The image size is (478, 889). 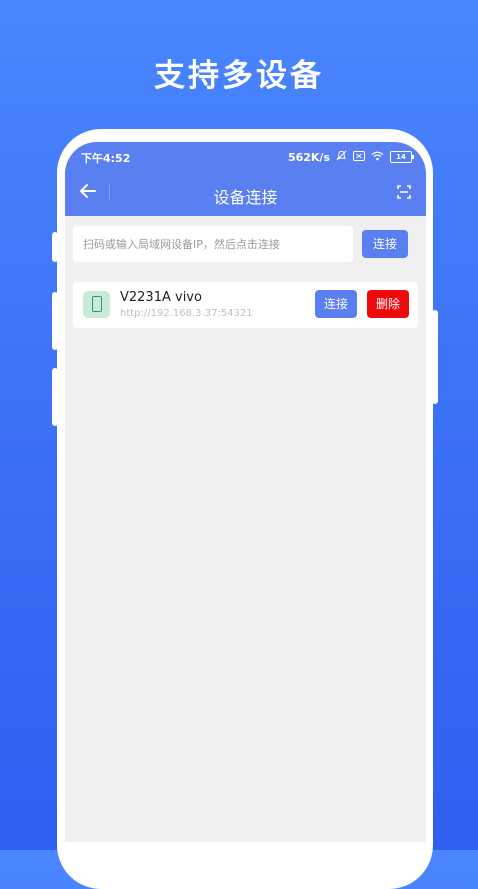 What do you see at coordinates (247, 158) in the screenshot?
I see `status-bar: 下午4:52 562K/s 14` at bounding box center [247, 158].